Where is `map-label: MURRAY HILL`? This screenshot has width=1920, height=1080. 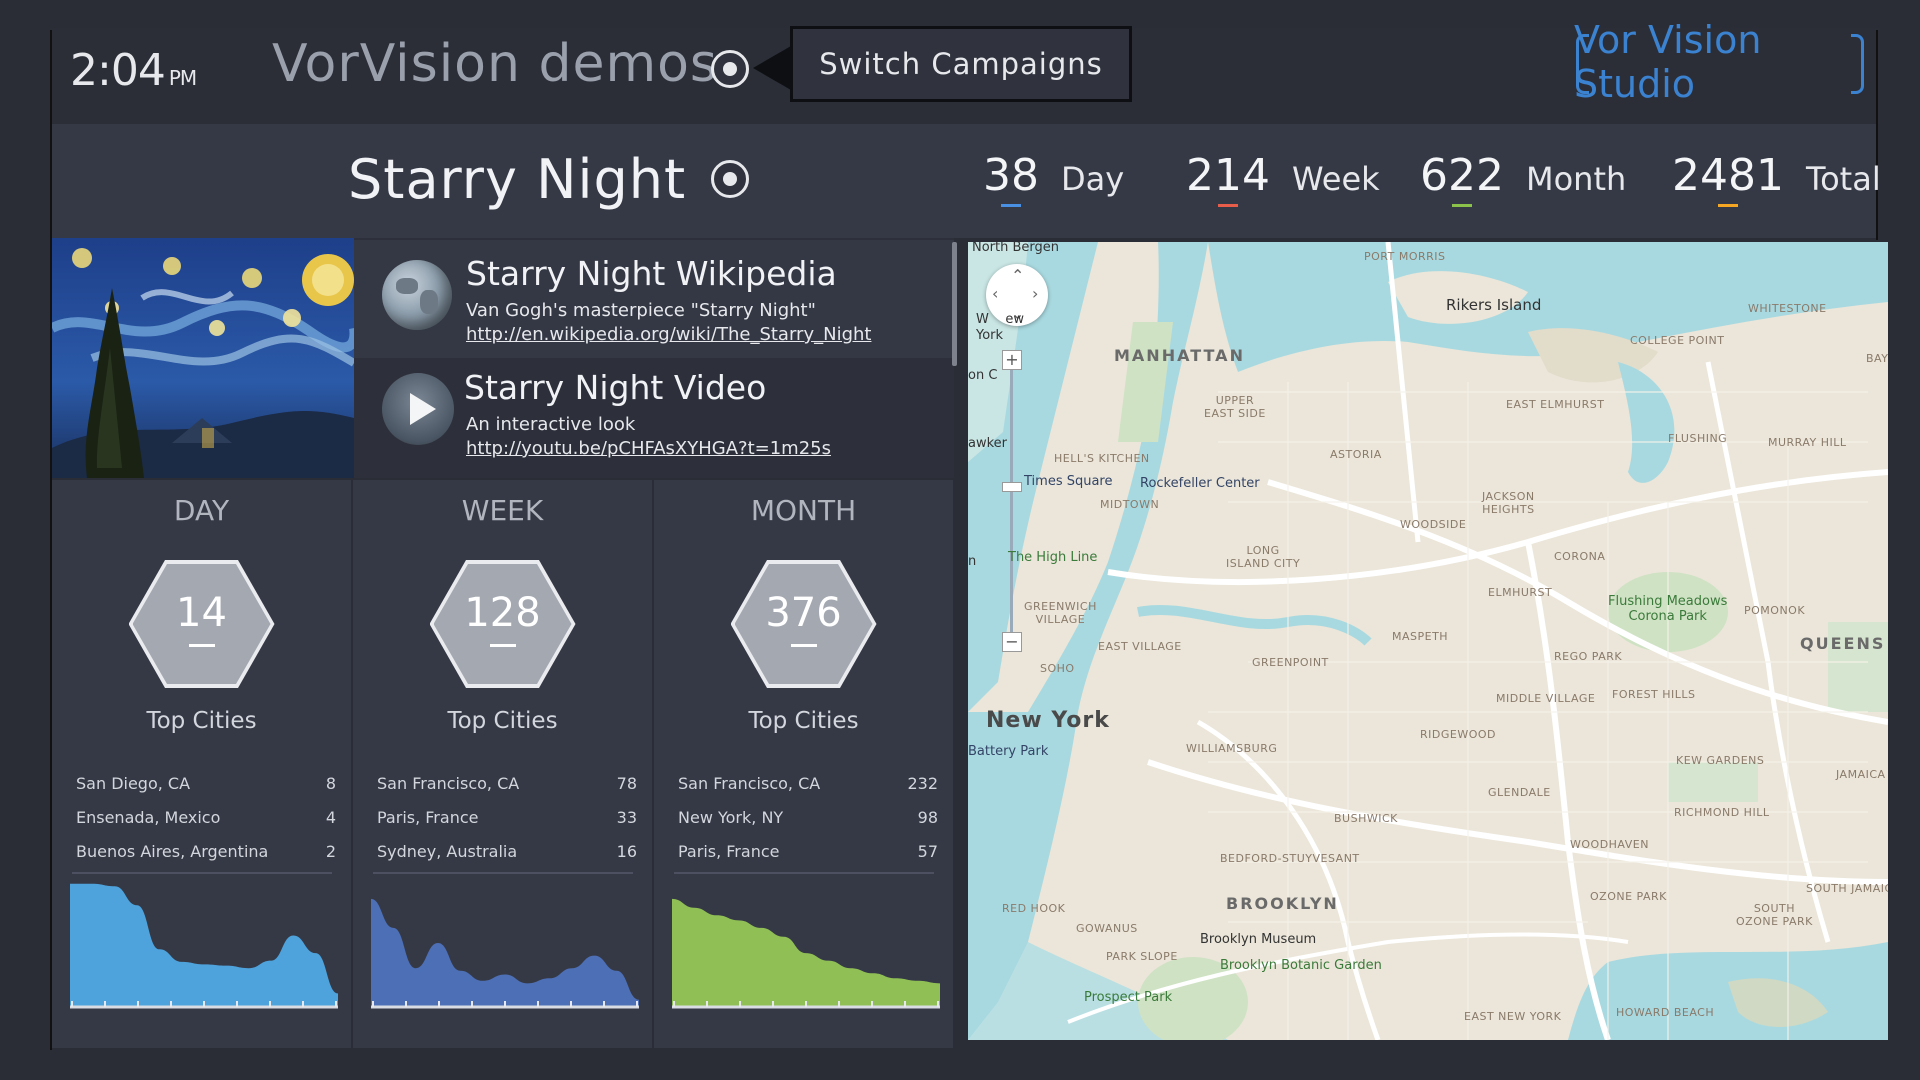
map-label: MURRAY HILL is located at coordinates (1807, 442).